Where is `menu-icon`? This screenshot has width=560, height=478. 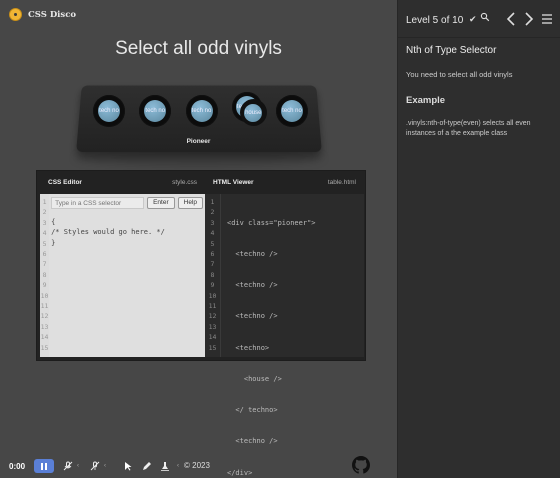
menu-icon is located at coordinates (547, 19).